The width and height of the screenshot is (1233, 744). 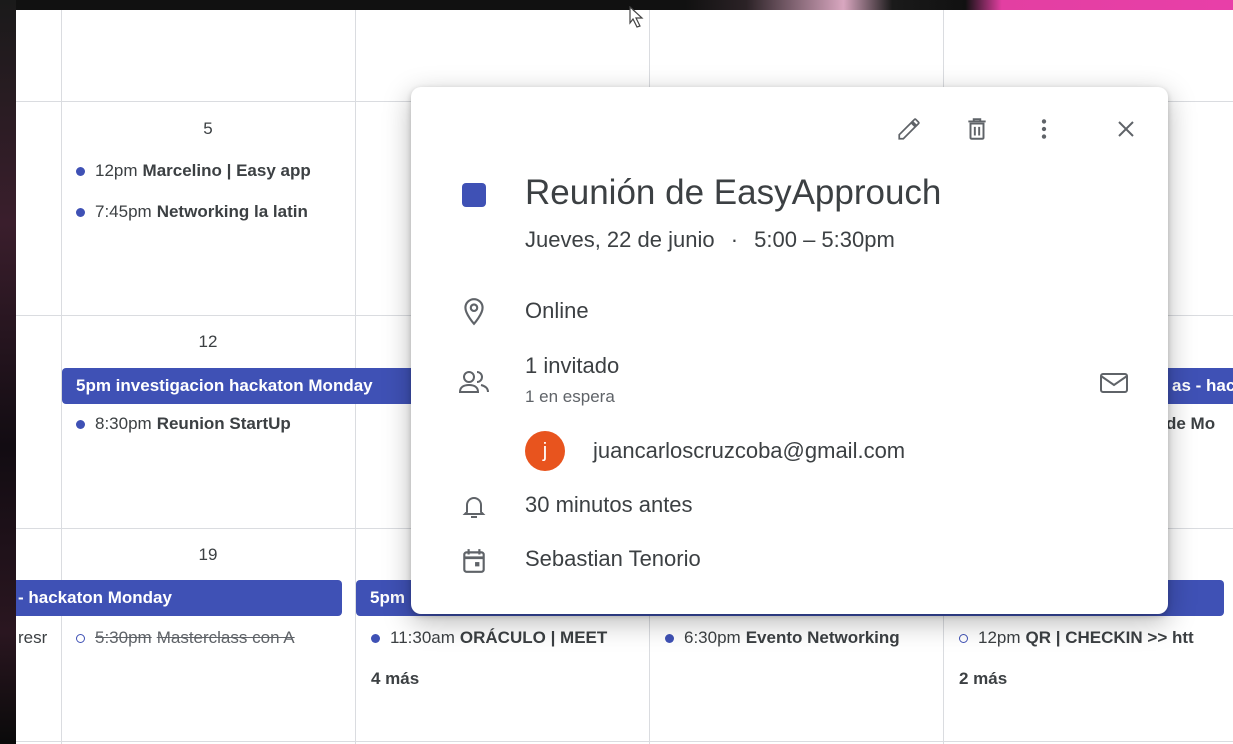 What do you see at coordinates (226, 170) in the screenshot?
I see `event-title: Marcelino | Easy app` at bounding box center [226, 170].